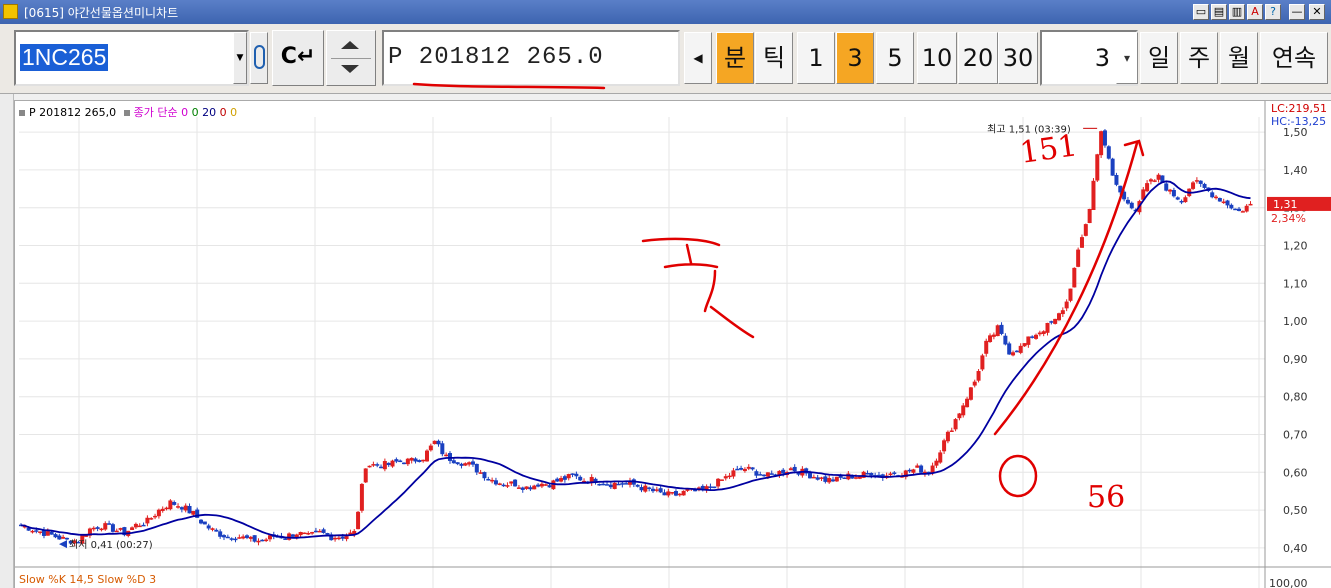 Image resolution: width=1331 pixels, height=588 pixels. What do you see at coordinates (895, 58) in the screenshot?
I see `period-5-button: 5` at bounding box center [895, 58].